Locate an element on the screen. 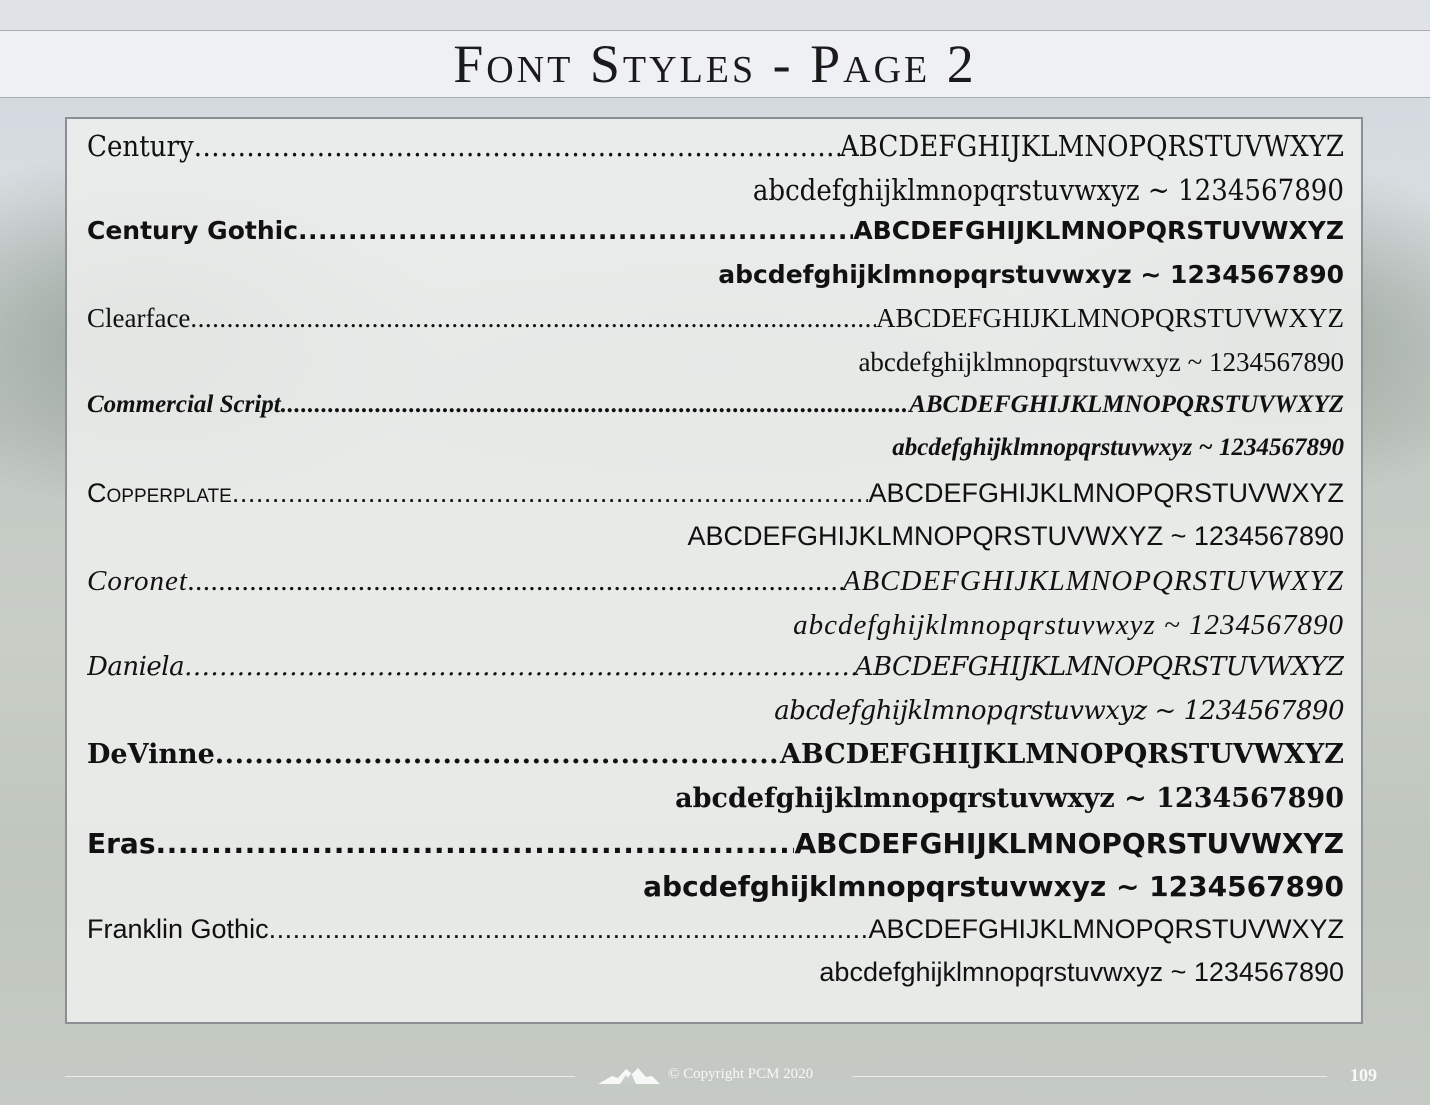 The image size is (1430, 1105). font-row-eras: Eras ABCDEFGHIJKLMNOPQRSTUVWXYZ is located at coordinates (715, 849).